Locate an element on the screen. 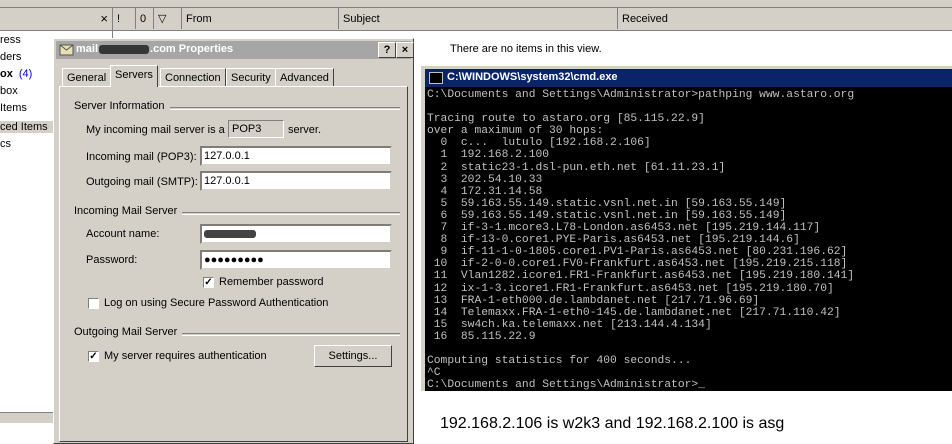 The height and width of the screenshot is (444, 952). column-subject: Subject is located at coordinates (478, 18).